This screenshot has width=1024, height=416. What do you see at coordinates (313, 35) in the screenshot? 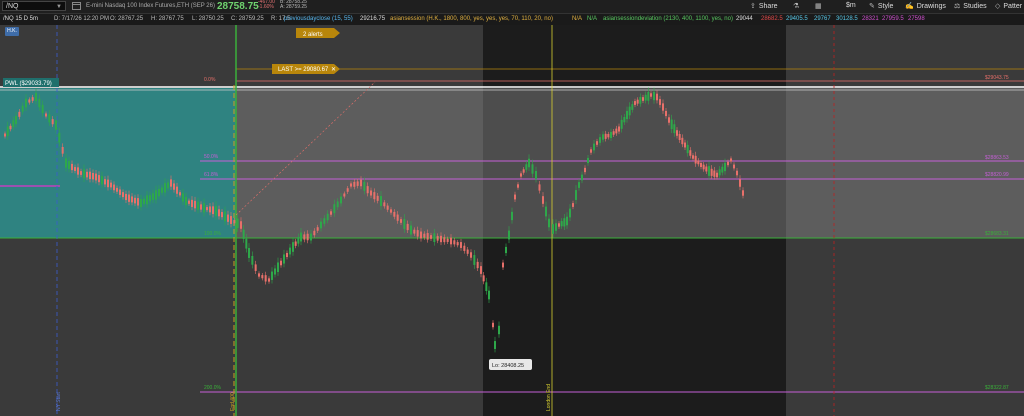
I see `alerts-text: 2 alerts` at bounding box center [313, 35].